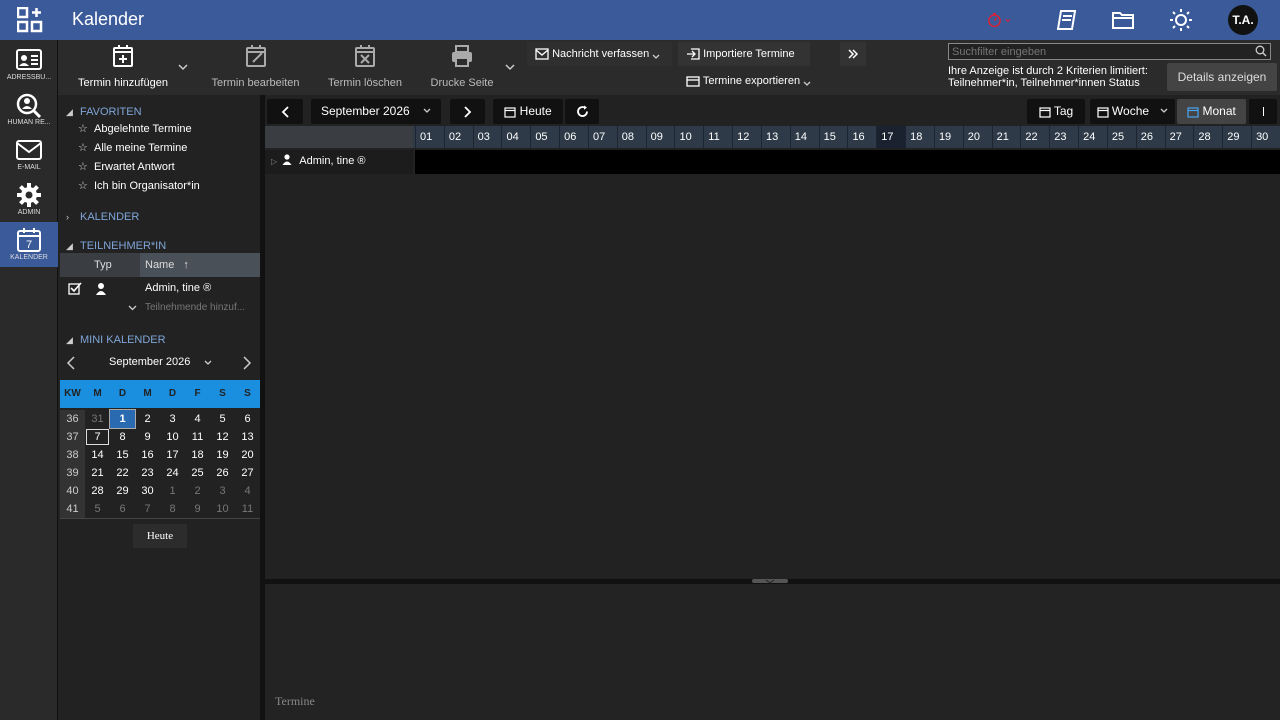  What do you see at coordinates (1179, 137) in the screenshot?
I see `day-header-cell: 27` at bounding box center [1179, 137].